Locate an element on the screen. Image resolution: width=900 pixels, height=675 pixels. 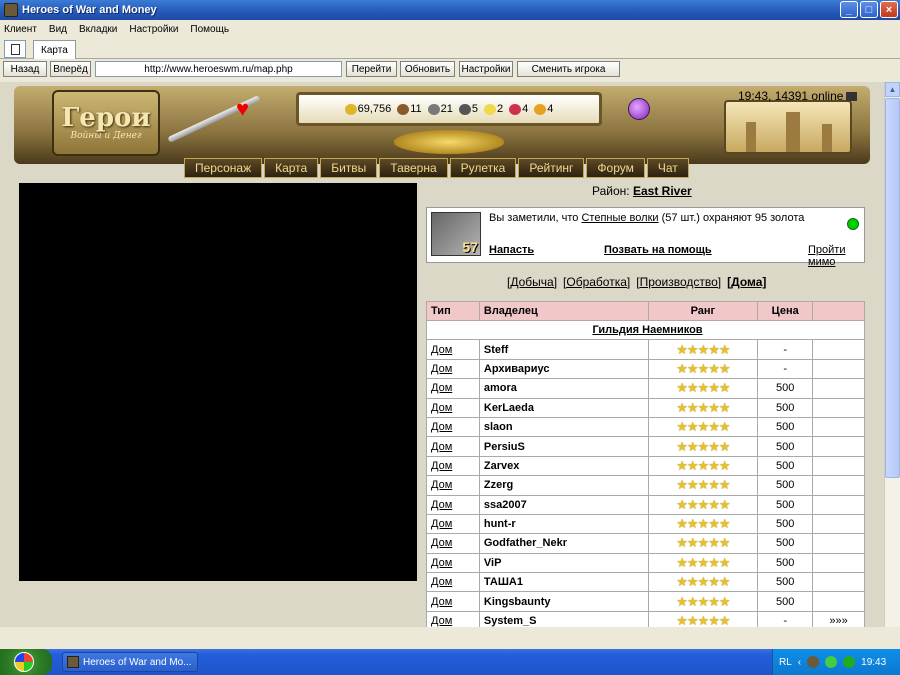
scroll-thumb is located at coordinates (892, 288).